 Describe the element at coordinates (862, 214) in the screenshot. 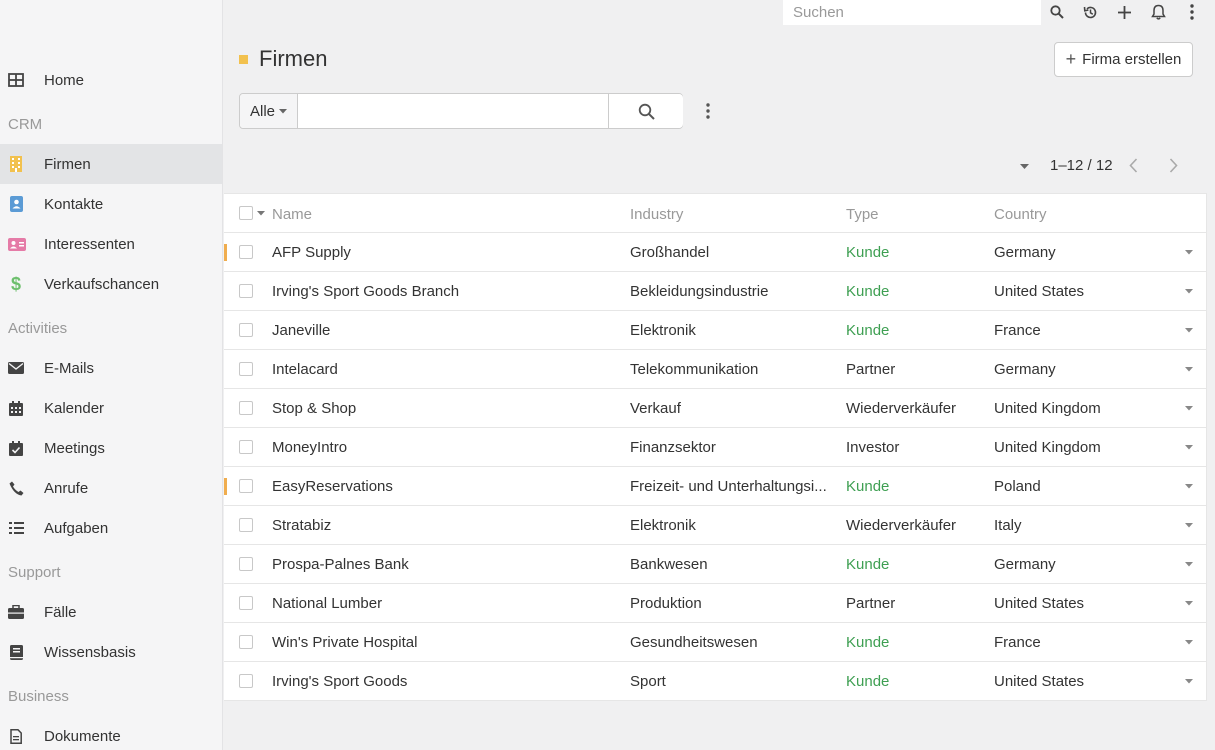

I see `column-header-type: Type` at that location.